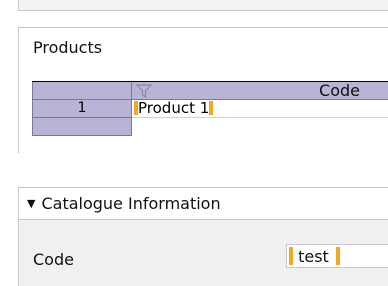  What do you see at coordinates (31, 203) in the screenshot?
I see `caret-down-icon: ▼` at bounding box center [31, 203].